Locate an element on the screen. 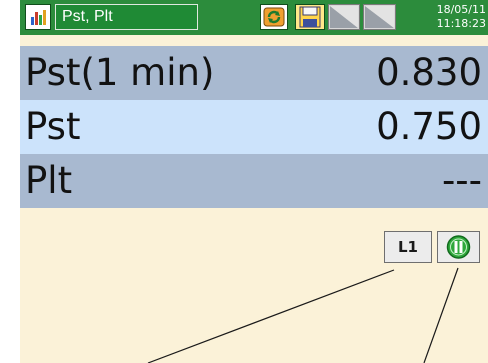 The height and width of the screenshot is (363, 488). measurement-row-plt: Plt --- is located at coordinates (254, 181).